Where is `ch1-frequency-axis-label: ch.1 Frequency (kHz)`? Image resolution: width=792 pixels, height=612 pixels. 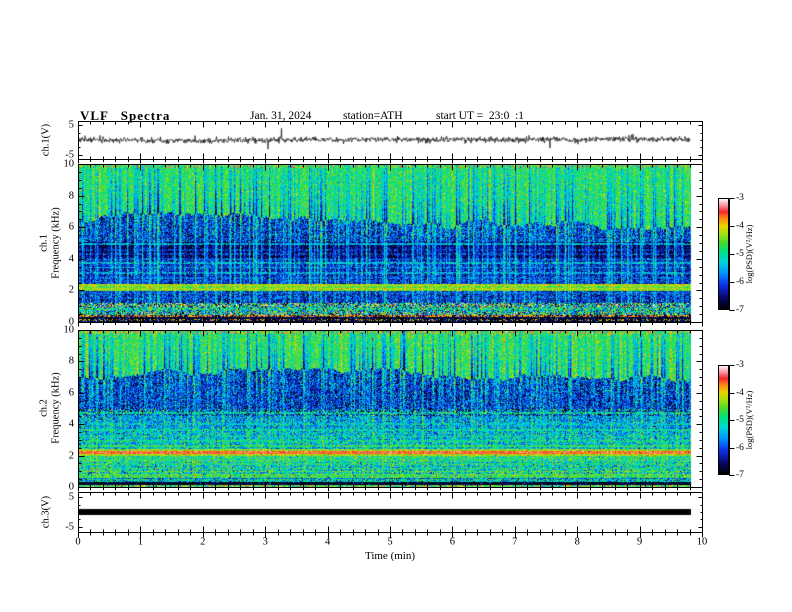
ch1-frequency-axis-label: ch.1 Frequency (kHz) is located at coordinates (50, 242).